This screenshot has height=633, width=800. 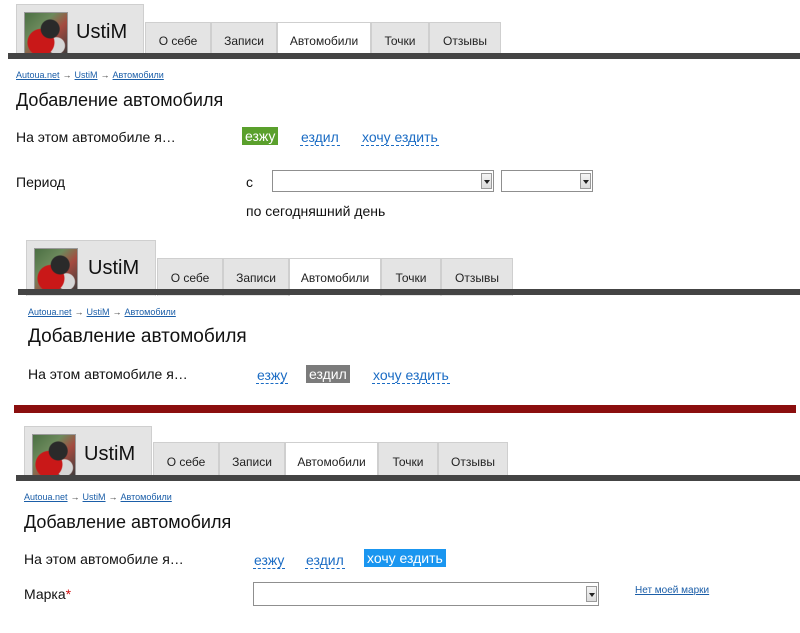 I want to click on period-label: Период, so click(x=41, y=182).